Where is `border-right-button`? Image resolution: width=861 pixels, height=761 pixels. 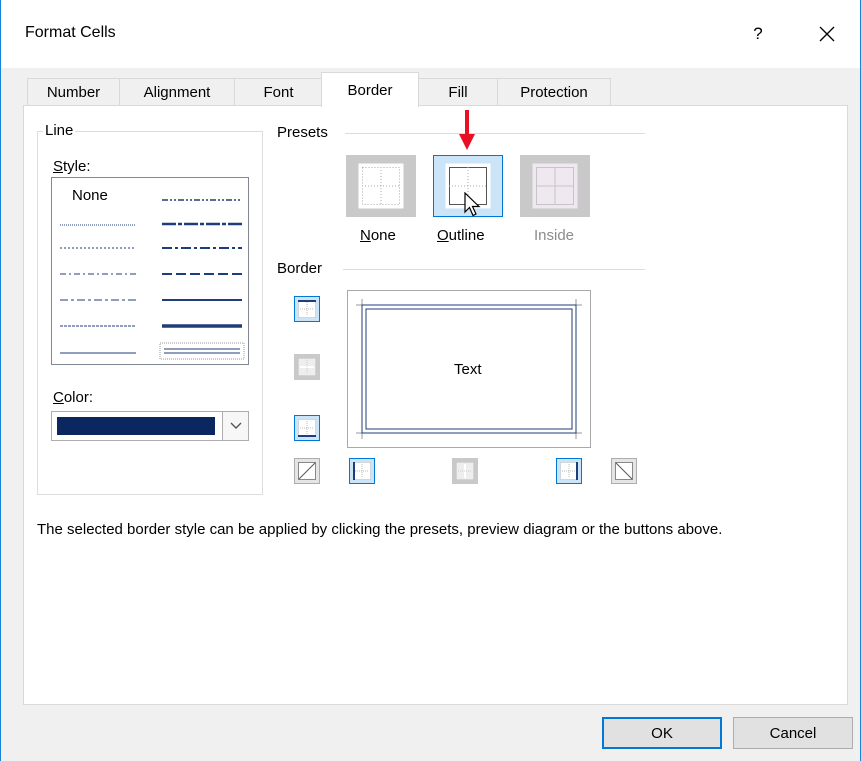
border-right-button is located at coordinates (569, 471).